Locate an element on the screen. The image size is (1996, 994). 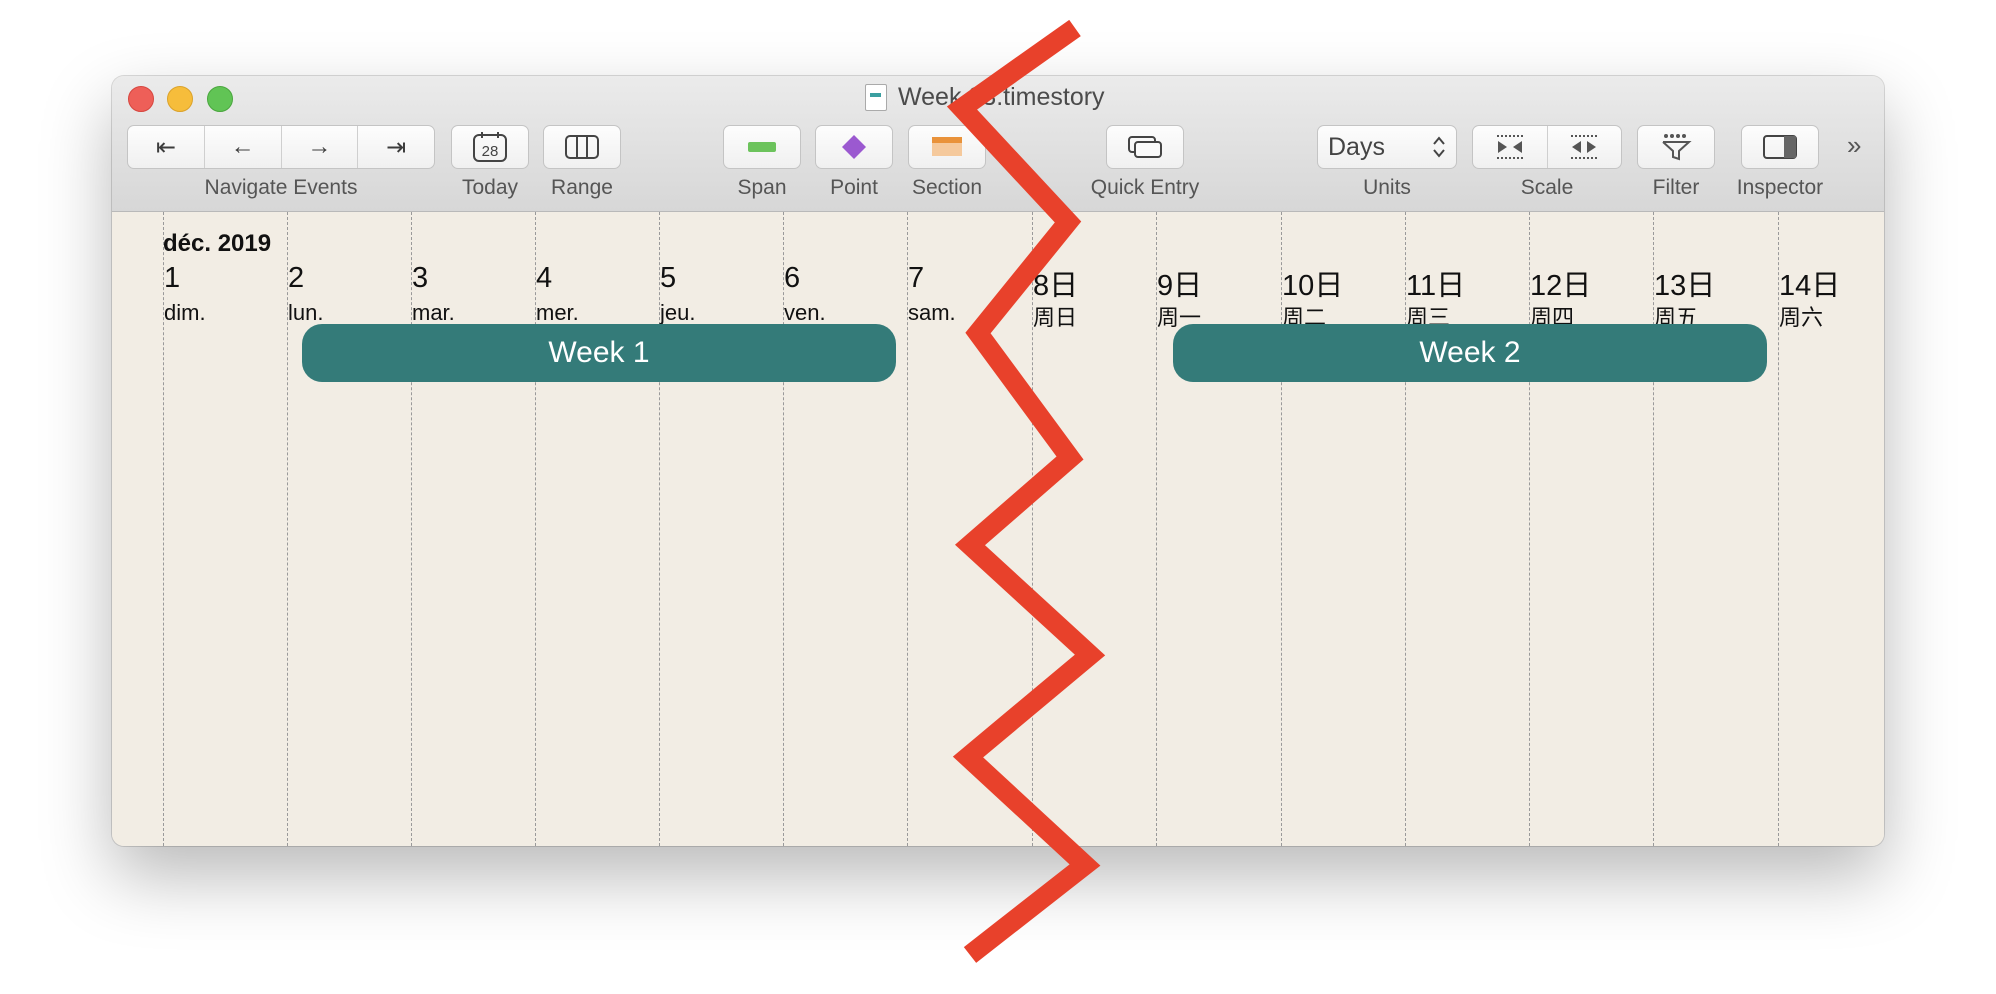
quick-entry-icon is located at coordinates (1145, 147).